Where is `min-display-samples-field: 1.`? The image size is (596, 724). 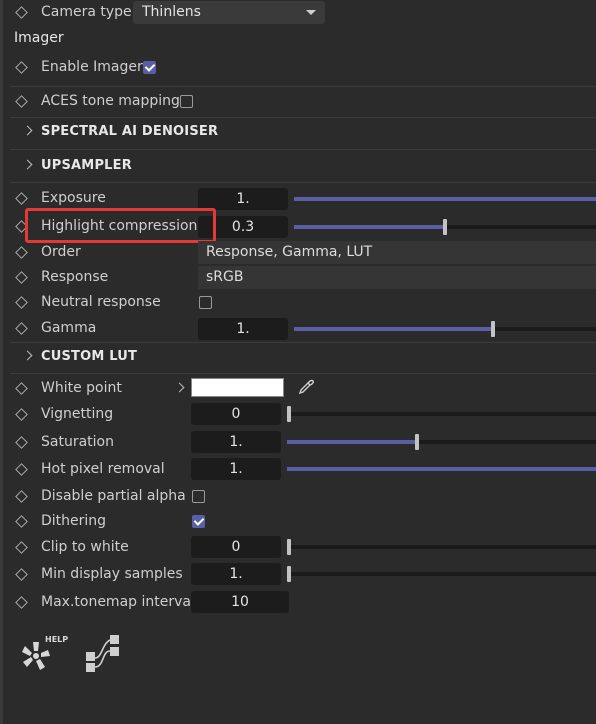 min-display-samples-field: 1. is located at coordinates (236, 574).